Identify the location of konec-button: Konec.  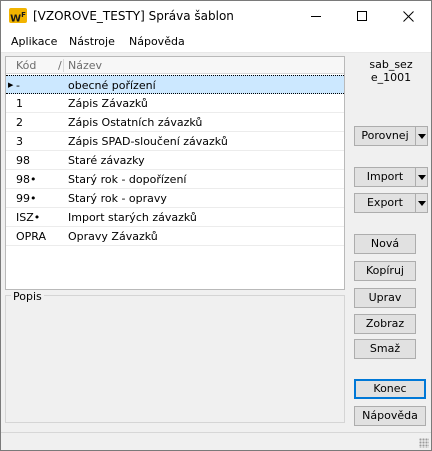
(390, 389).